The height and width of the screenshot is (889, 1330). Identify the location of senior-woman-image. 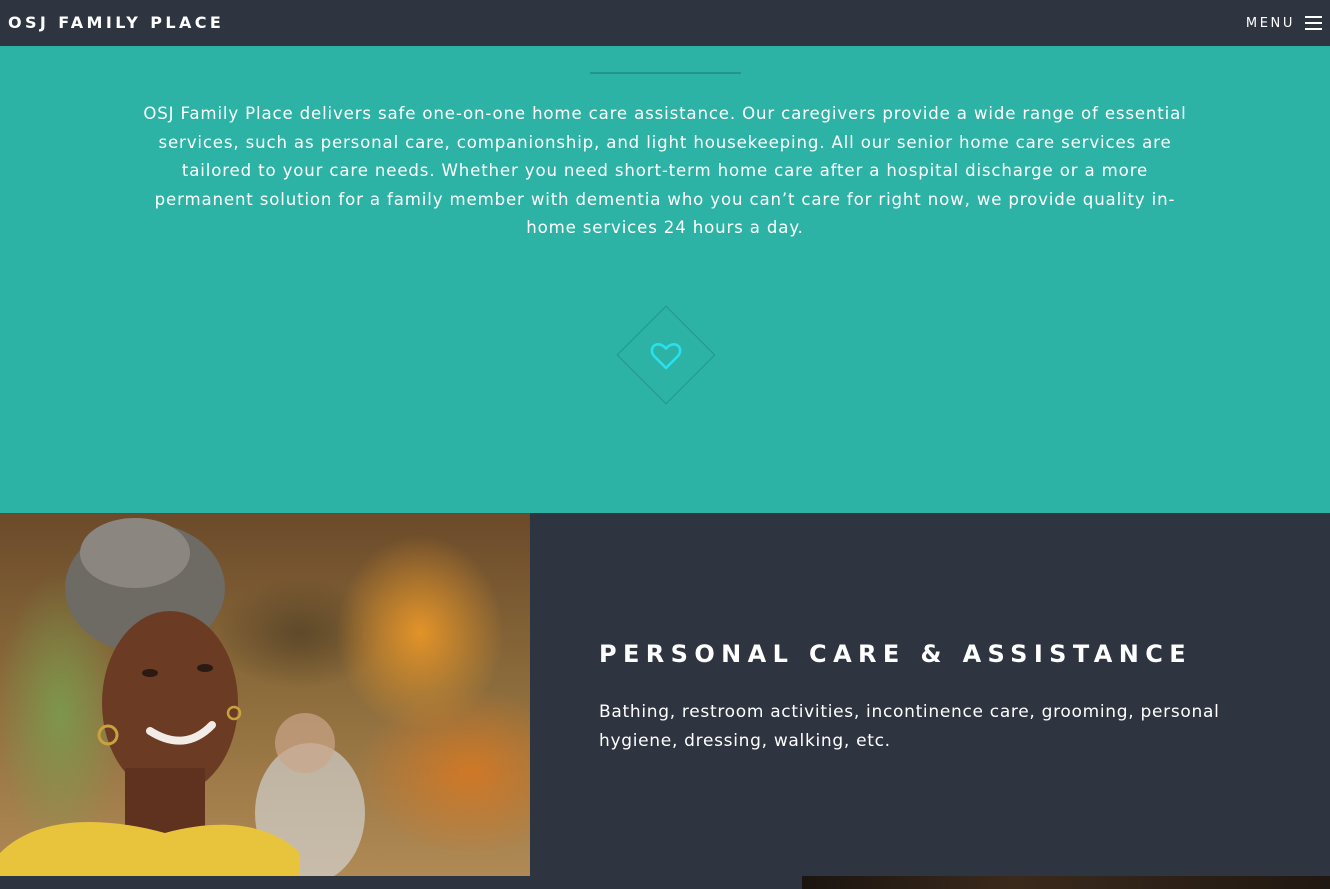
(182, 697).